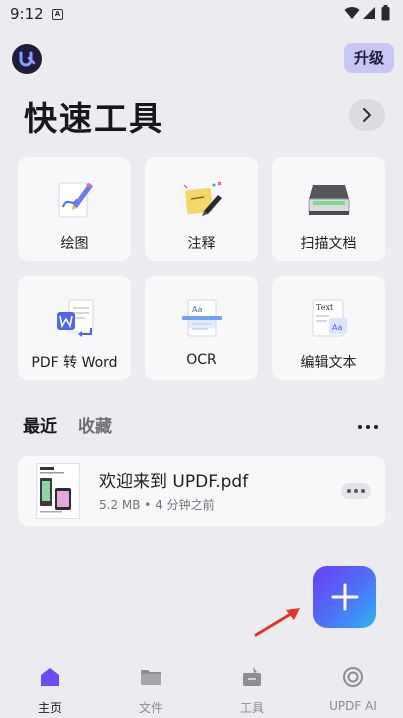  I want to click on nav-label: 工具, so click(251, 708).